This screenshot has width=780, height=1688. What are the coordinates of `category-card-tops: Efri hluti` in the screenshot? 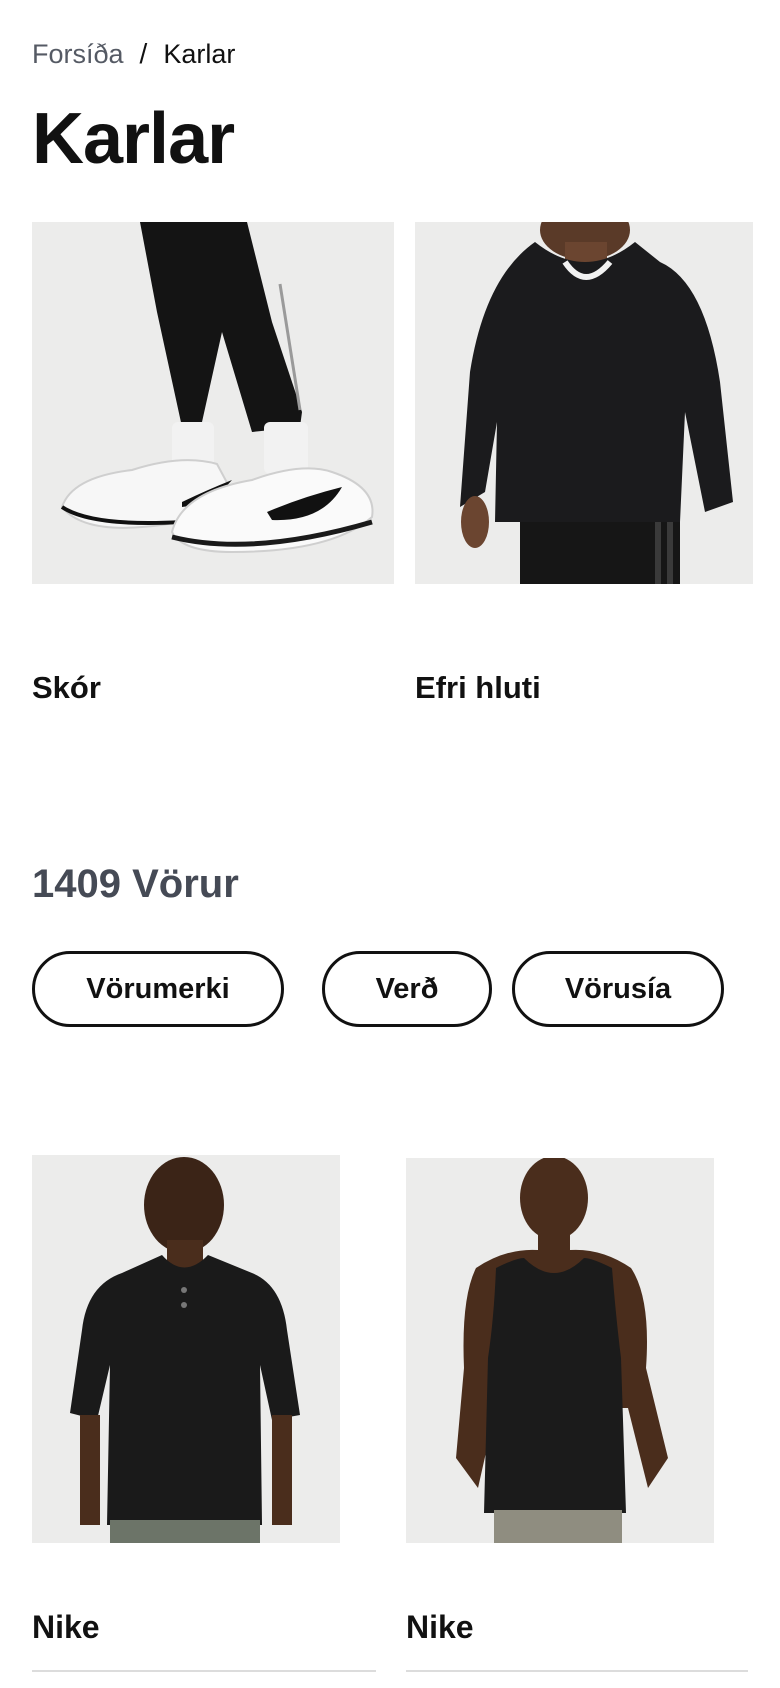 It's located at (584, 463).